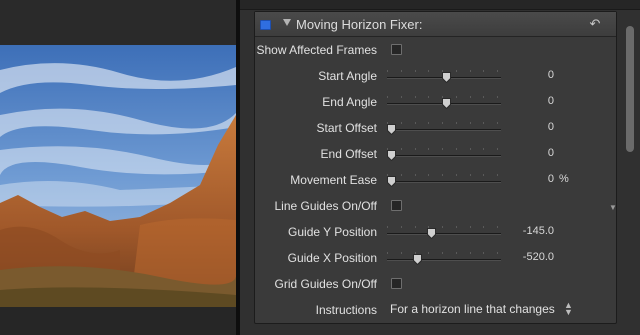  I want to click on guide-y-position-slider, so click(444, 232).